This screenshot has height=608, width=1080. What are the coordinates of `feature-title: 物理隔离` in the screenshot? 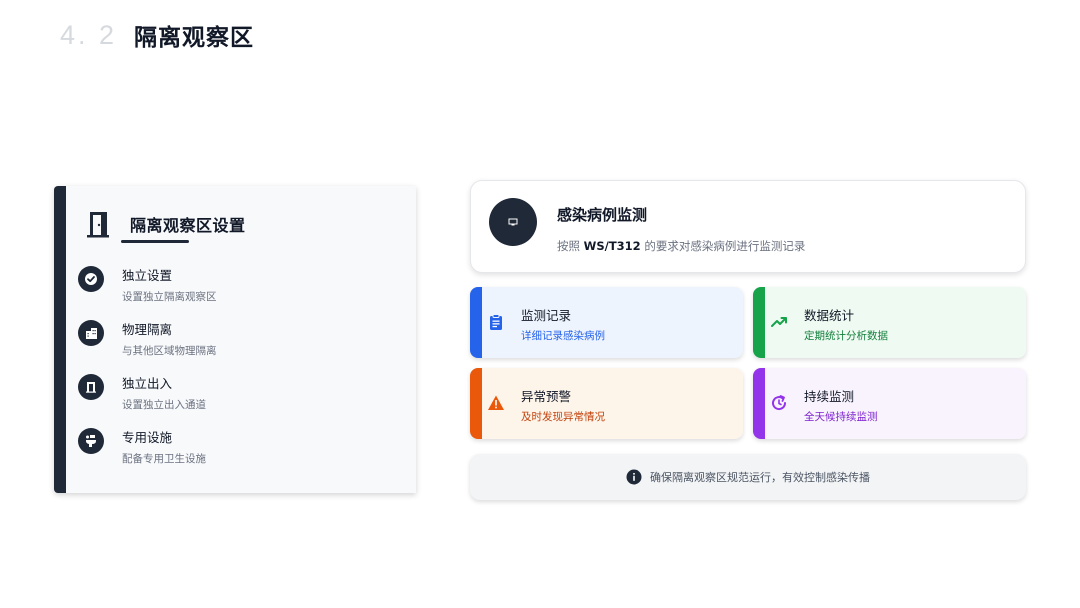 It's located at (147, 329).